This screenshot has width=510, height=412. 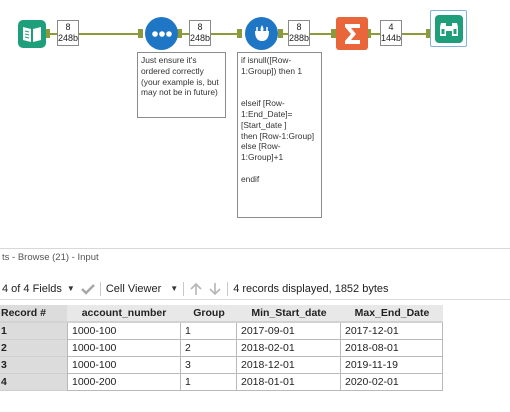 I want to click on table-row: 3 1000-100 3 2018-12-01 2019-11-19, so click(x=221, y=365).